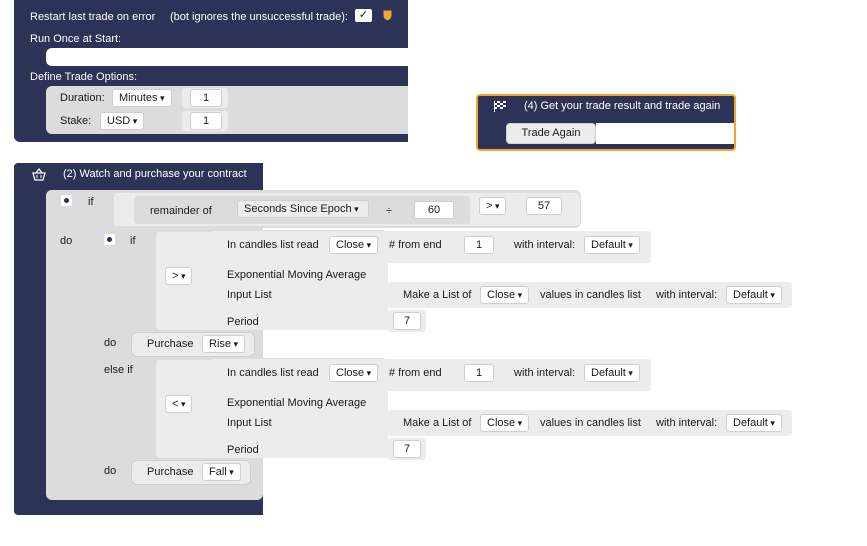 Image resolution: width=867 pixels, height=546 pixels. I want to click on rise-ema-label: Exponential Moving Average, so click(297, 275).